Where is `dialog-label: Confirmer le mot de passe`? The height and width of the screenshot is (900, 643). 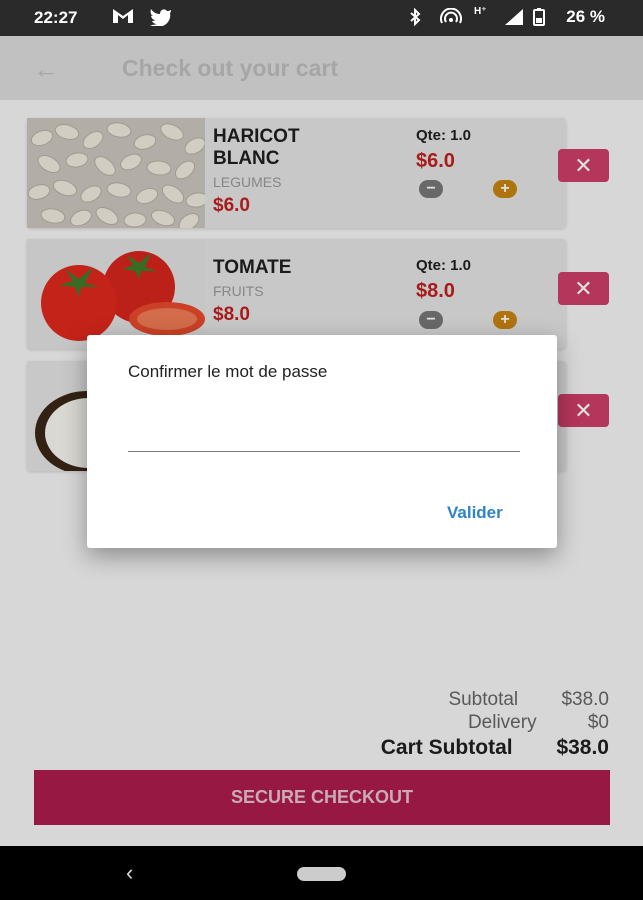
dialog-label: Confirmer le mot de passe is located at coordinates (228, 371).